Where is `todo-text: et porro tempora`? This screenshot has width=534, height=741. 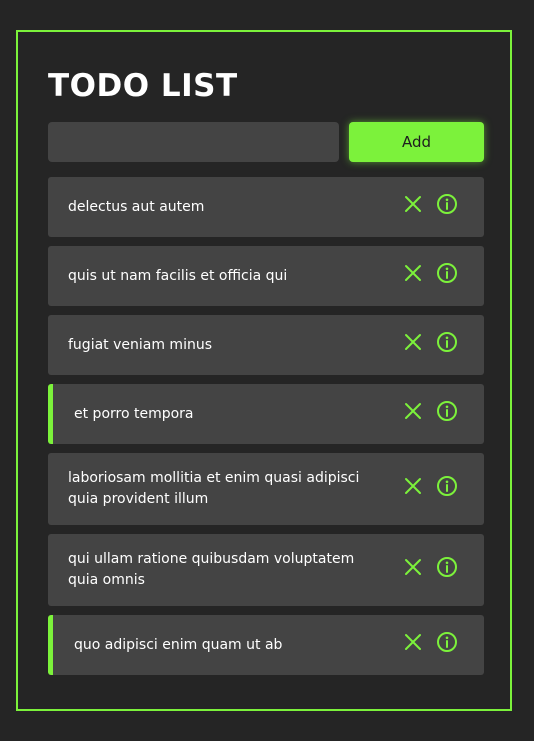 todo-text: et porro tempora is located at coordinates (134, 413).